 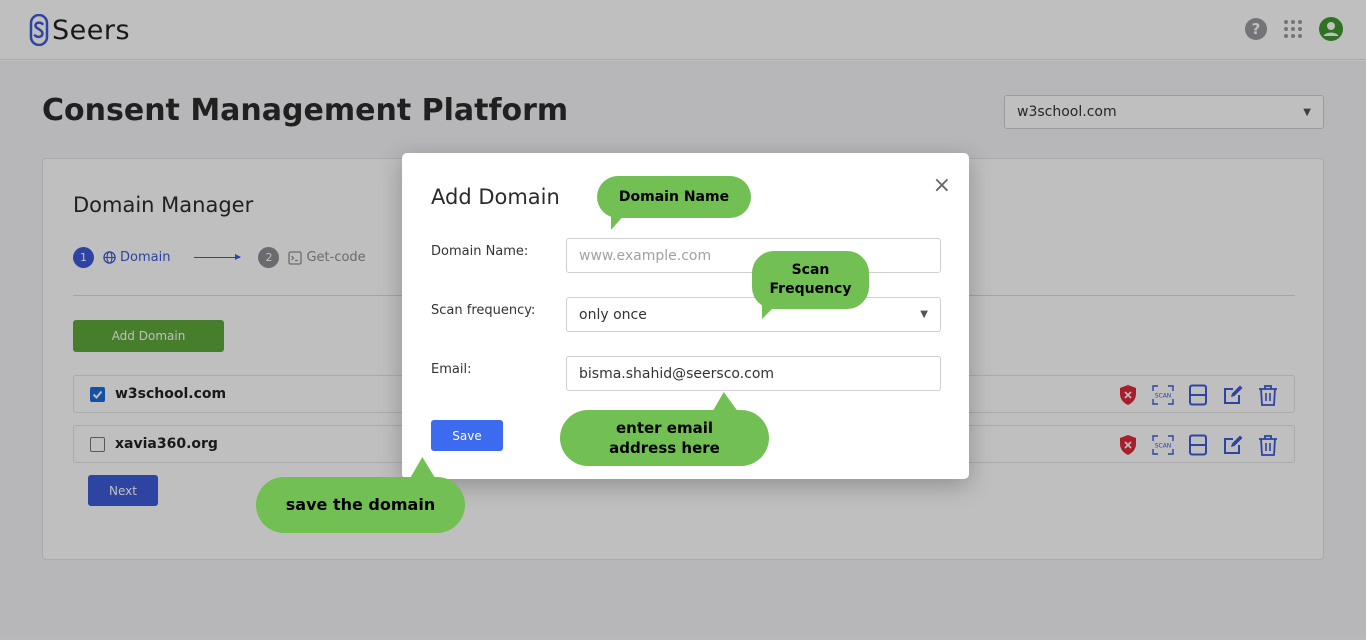 What do you see at coordinates (810, 279) in the screenshot?
I see `callout-scan-frequency-text: Scan Frequency` at bounding box center [810, 279].